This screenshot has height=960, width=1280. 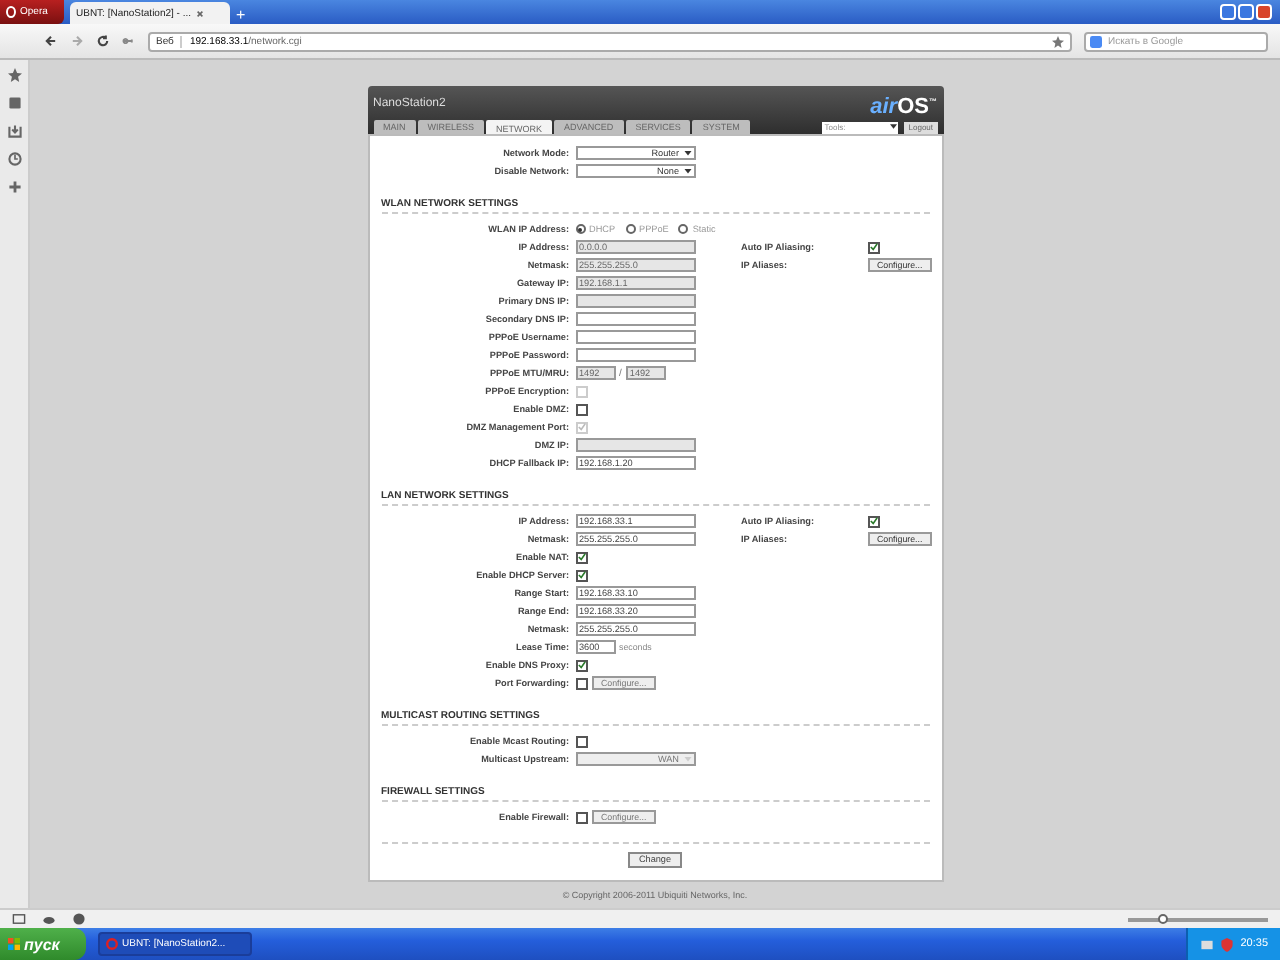 What do you see at coordinates (14, 103) in the screenshot?
I see `notes-icon` at bounding box center [14, 103].